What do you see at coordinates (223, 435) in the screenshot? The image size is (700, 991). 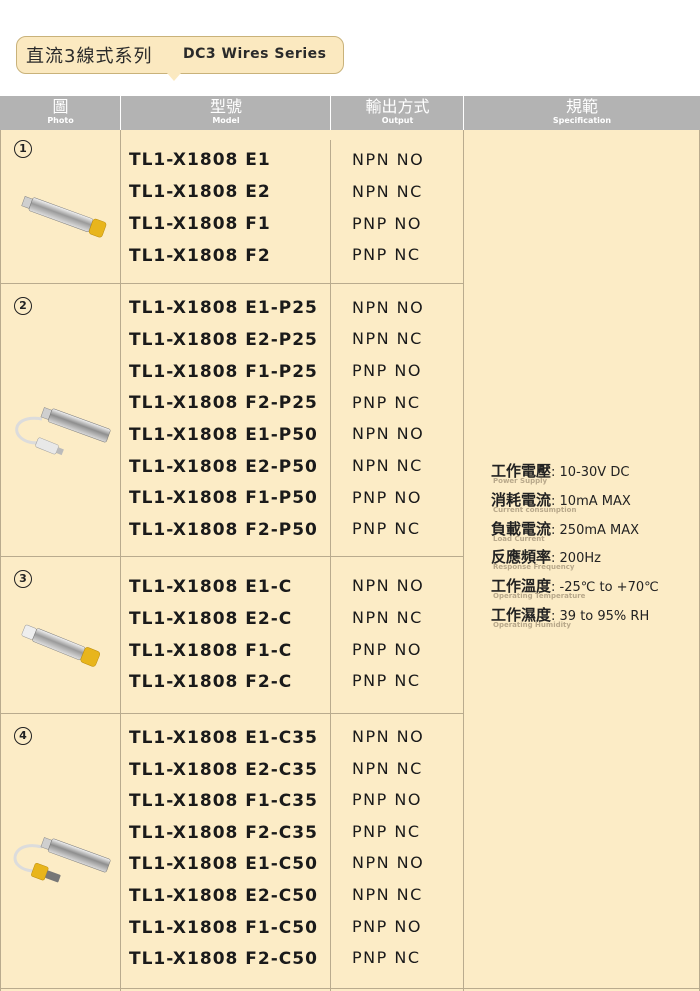 I see `model-code: TL1-X1808 E1-P50` at bounding box center [223, 435].